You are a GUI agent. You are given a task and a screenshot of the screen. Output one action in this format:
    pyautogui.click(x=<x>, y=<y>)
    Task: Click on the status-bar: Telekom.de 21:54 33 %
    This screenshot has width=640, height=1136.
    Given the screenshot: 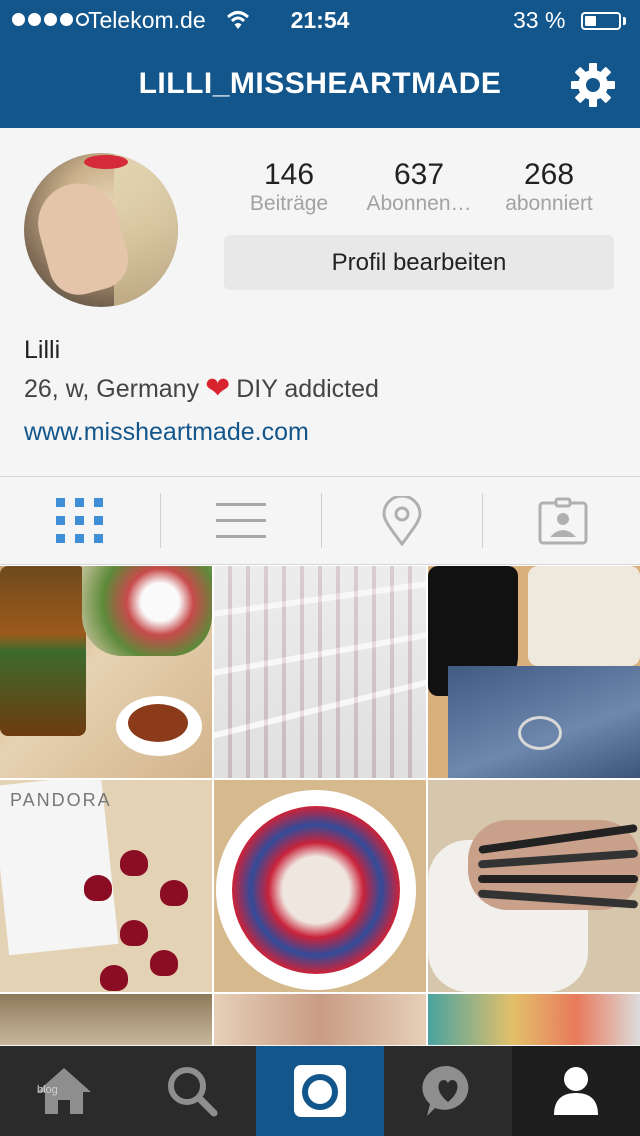 What is the action you would take?
    pyautogui.click(x=320, y=20)
    